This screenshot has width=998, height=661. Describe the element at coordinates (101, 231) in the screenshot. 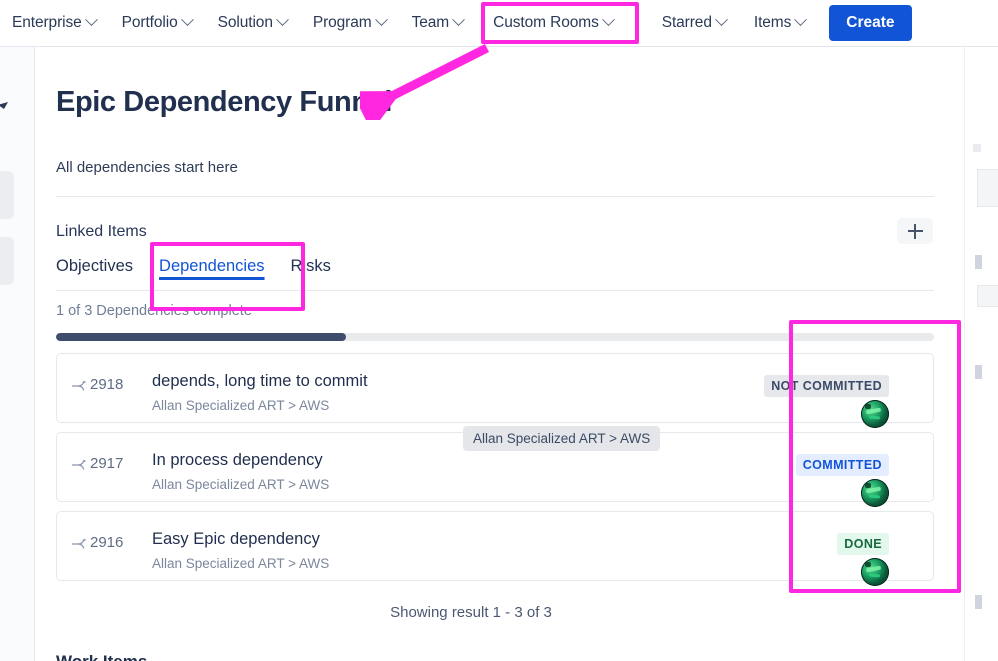

I see `linked-items-heading: Linked Items` at that location.